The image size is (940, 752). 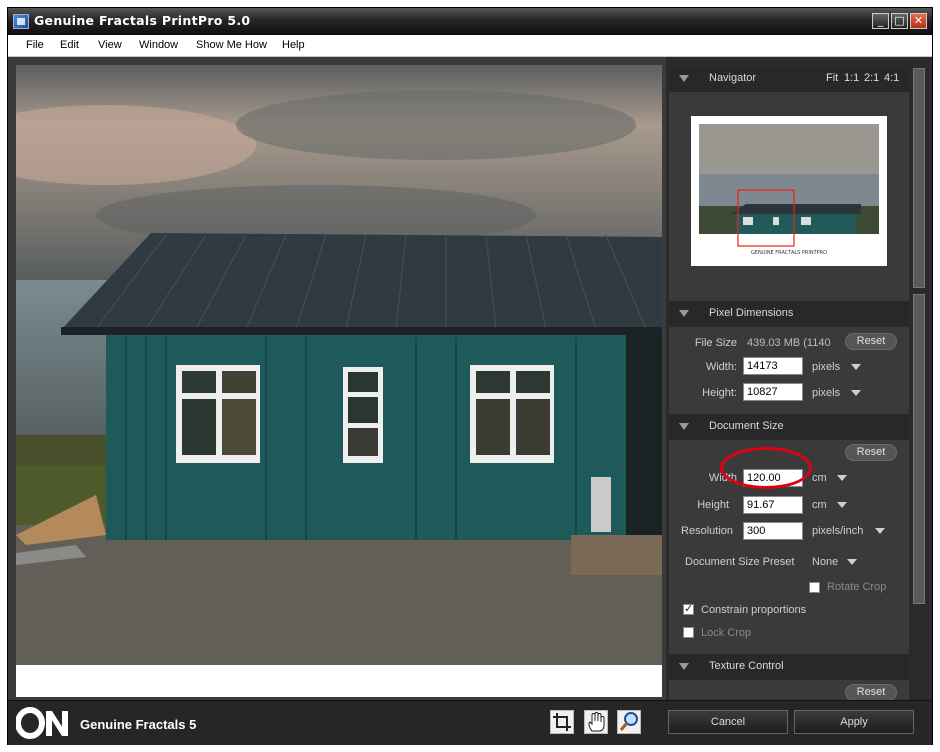 What do you see at coordinates (851, 78) in the screenshot?
I see `zoom-1-1: 1:1` at bounding box center [851, 78].